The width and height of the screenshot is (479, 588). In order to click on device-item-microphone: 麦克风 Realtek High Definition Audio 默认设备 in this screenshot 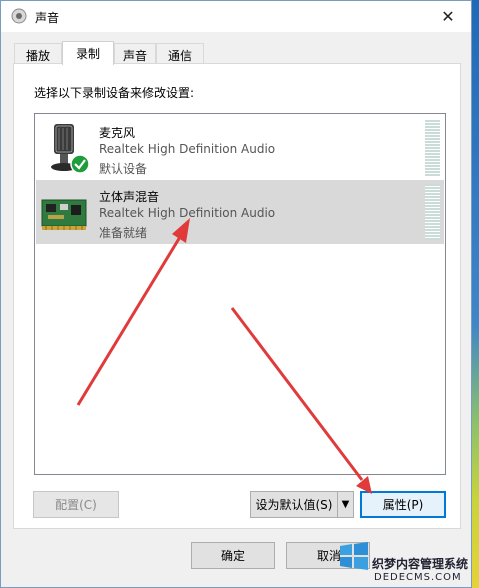, I will do `click(240, 148)`.